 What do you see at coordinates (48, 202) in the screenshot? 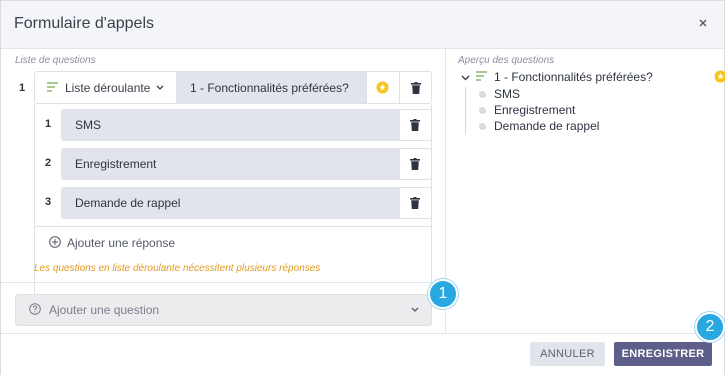
I see `answer-index: 3` at bounding box center [48, 202].